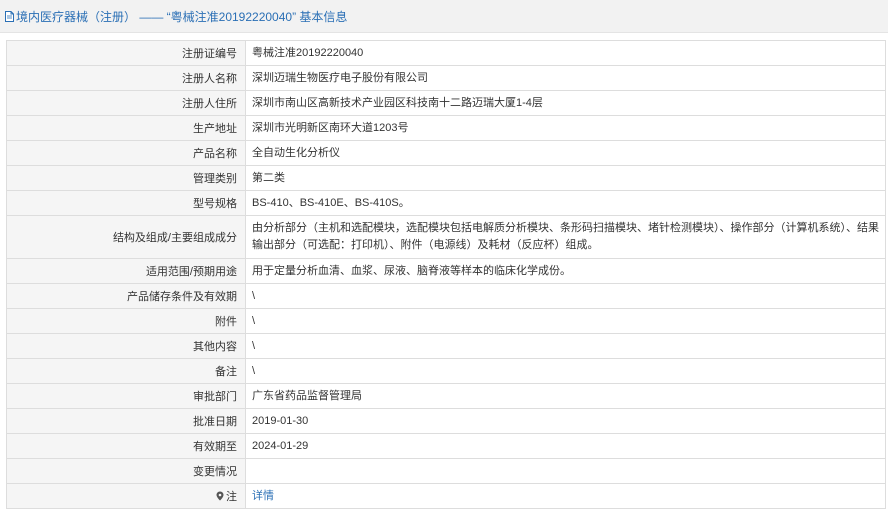  What do you see at coordinates (126, 128) in the screenshot?
I see `row-label: 生产地址` at bounding box center [126, 128].